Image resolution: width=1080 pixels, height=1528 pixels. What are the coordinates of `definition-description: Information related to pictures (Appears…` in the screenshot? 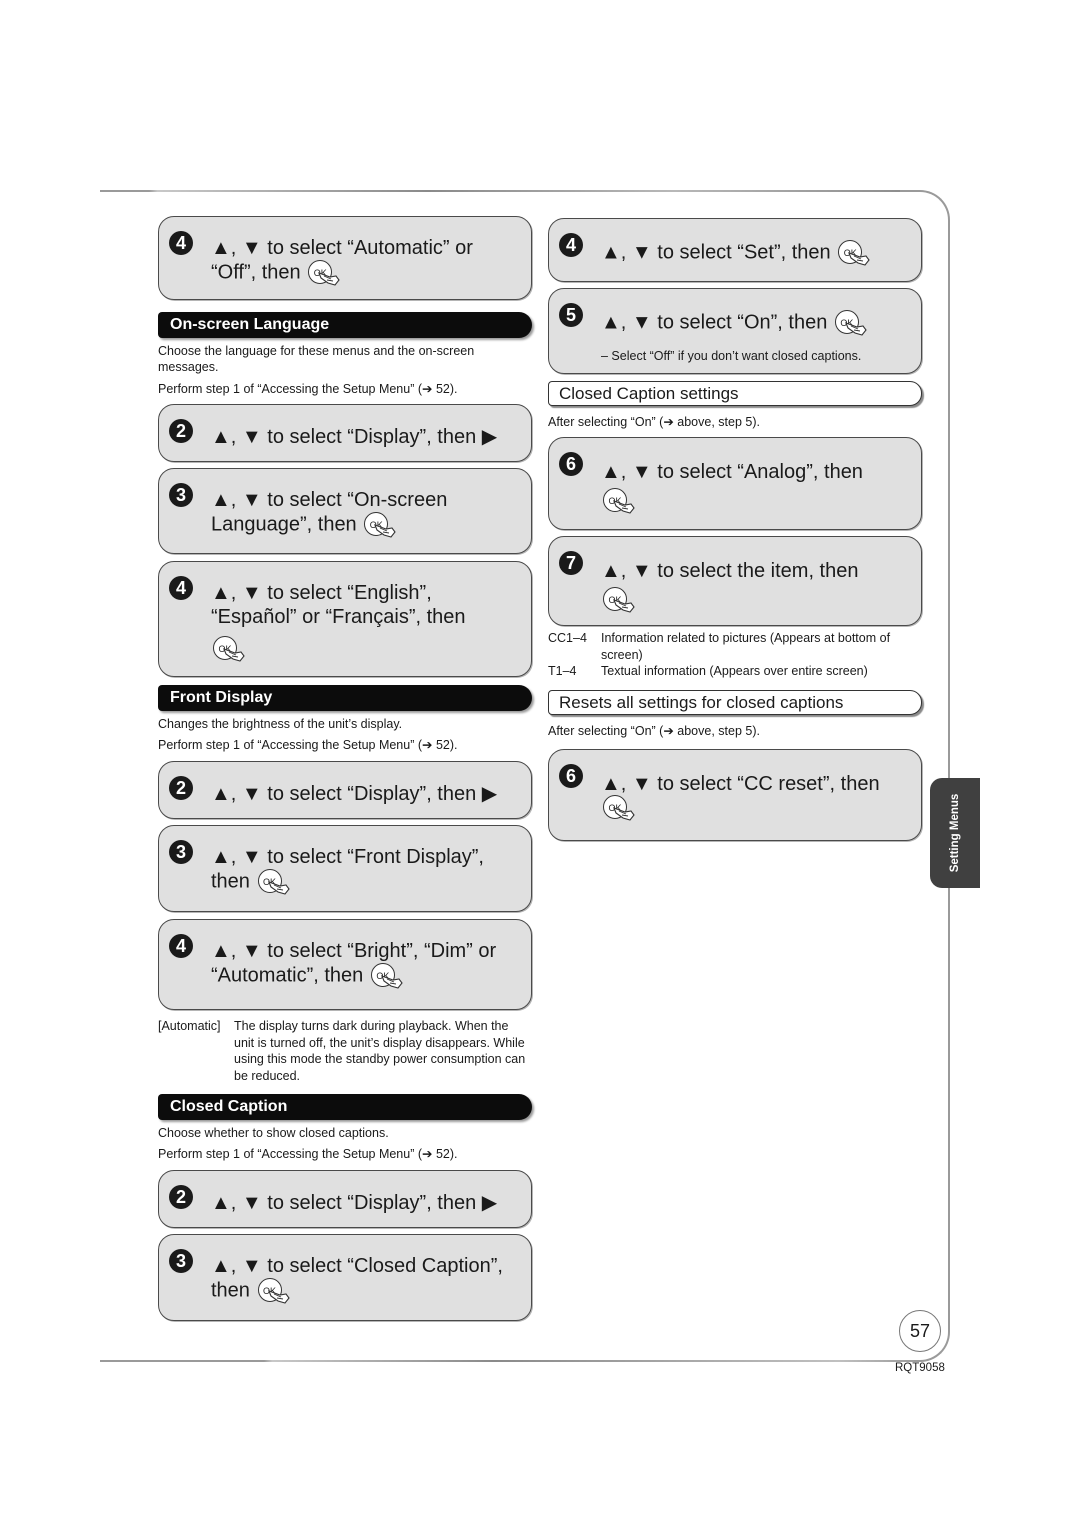 It's located at (746, 646).